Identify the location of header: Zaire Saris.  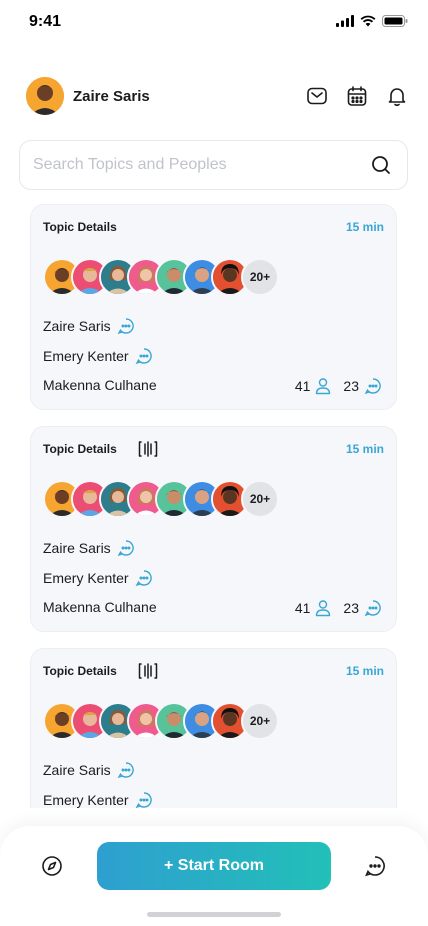
(217, 96).